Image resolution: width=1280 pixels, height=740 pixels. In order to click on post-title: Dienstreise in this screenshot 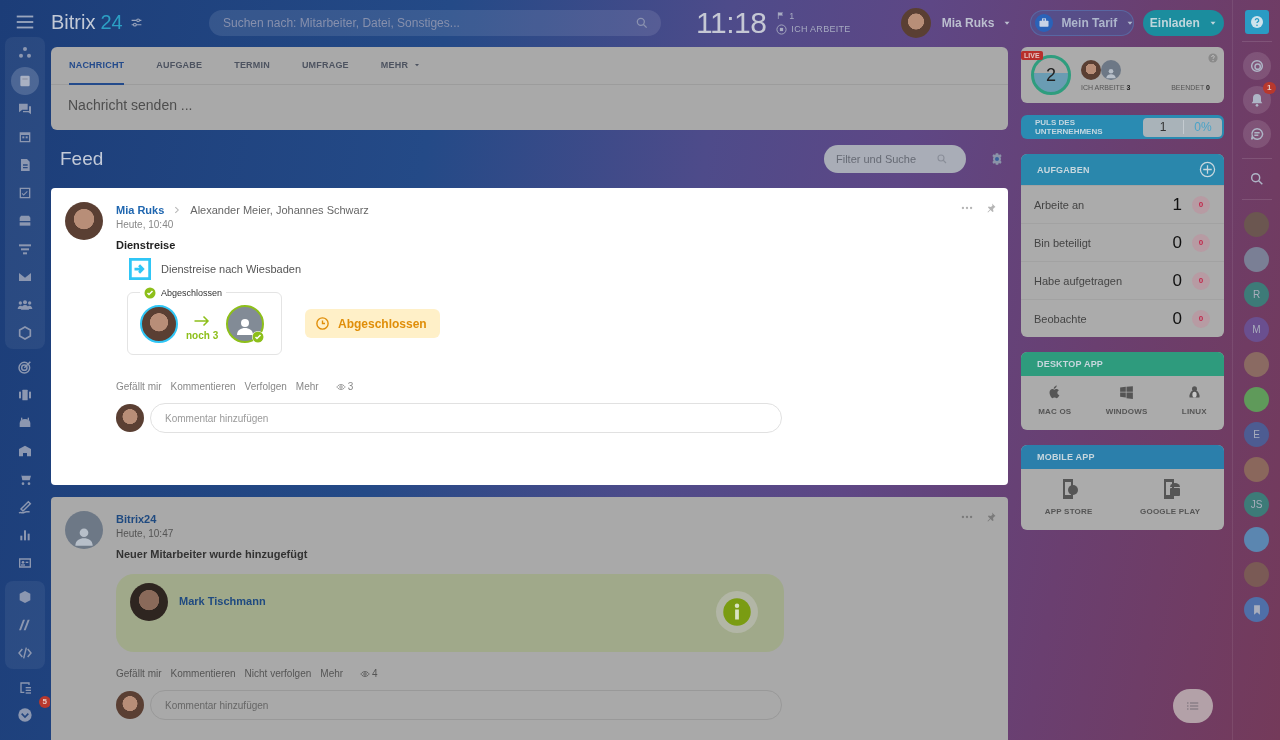, I will do `click(146, 245)`.